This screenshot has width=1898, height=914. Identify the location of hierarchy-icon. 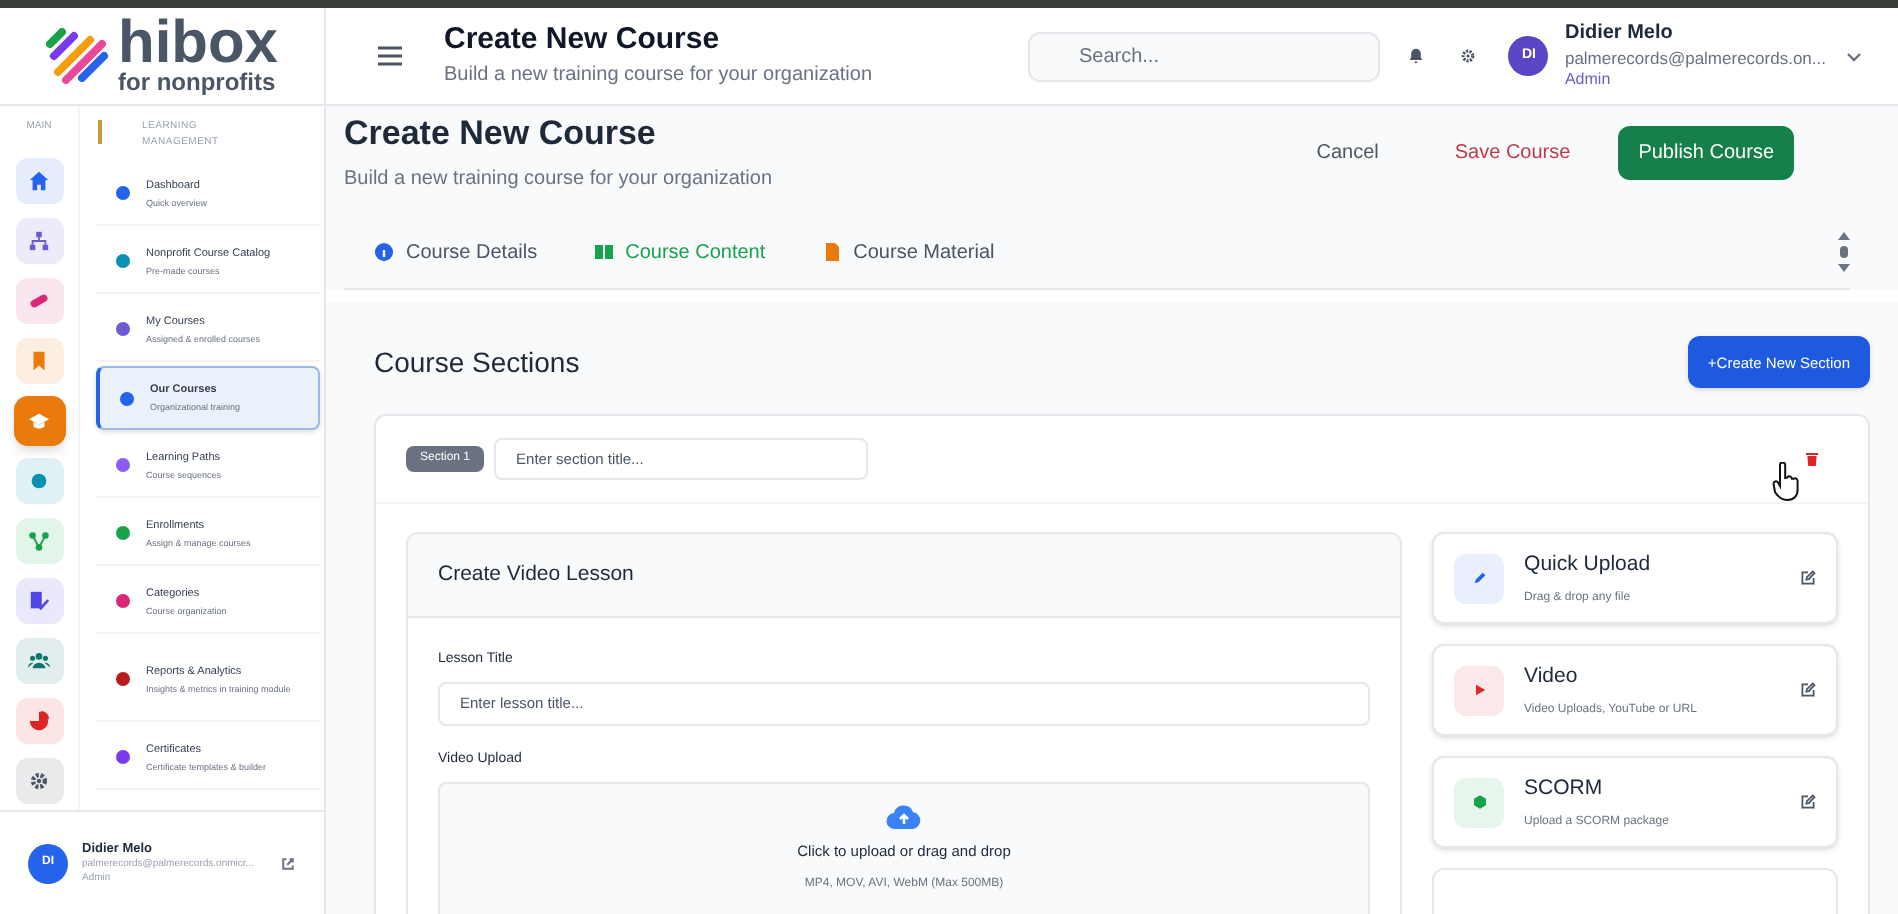
(39, 240).